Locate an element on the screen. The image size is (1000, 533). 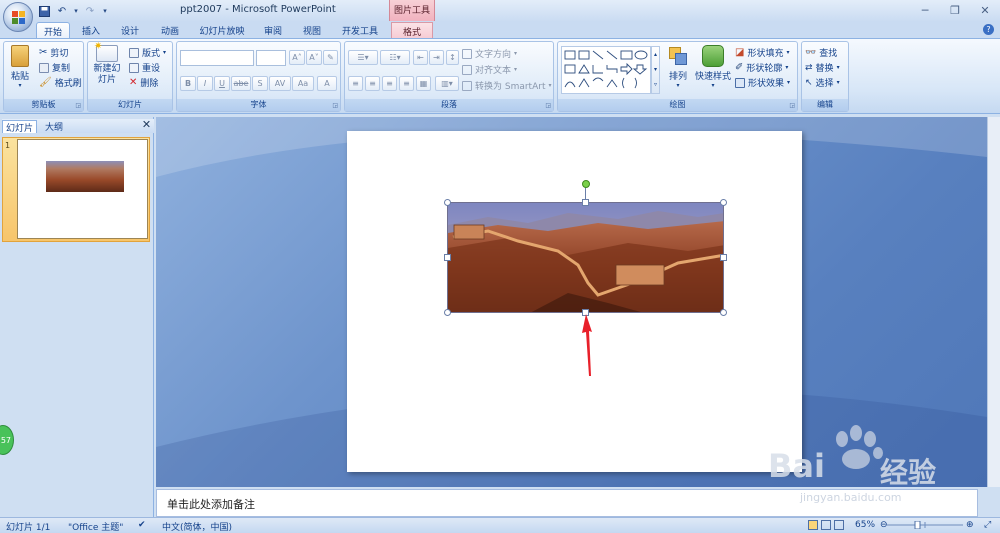
shape-effects-button: 形状效果 ▾ is located at coordinates (762, 82).